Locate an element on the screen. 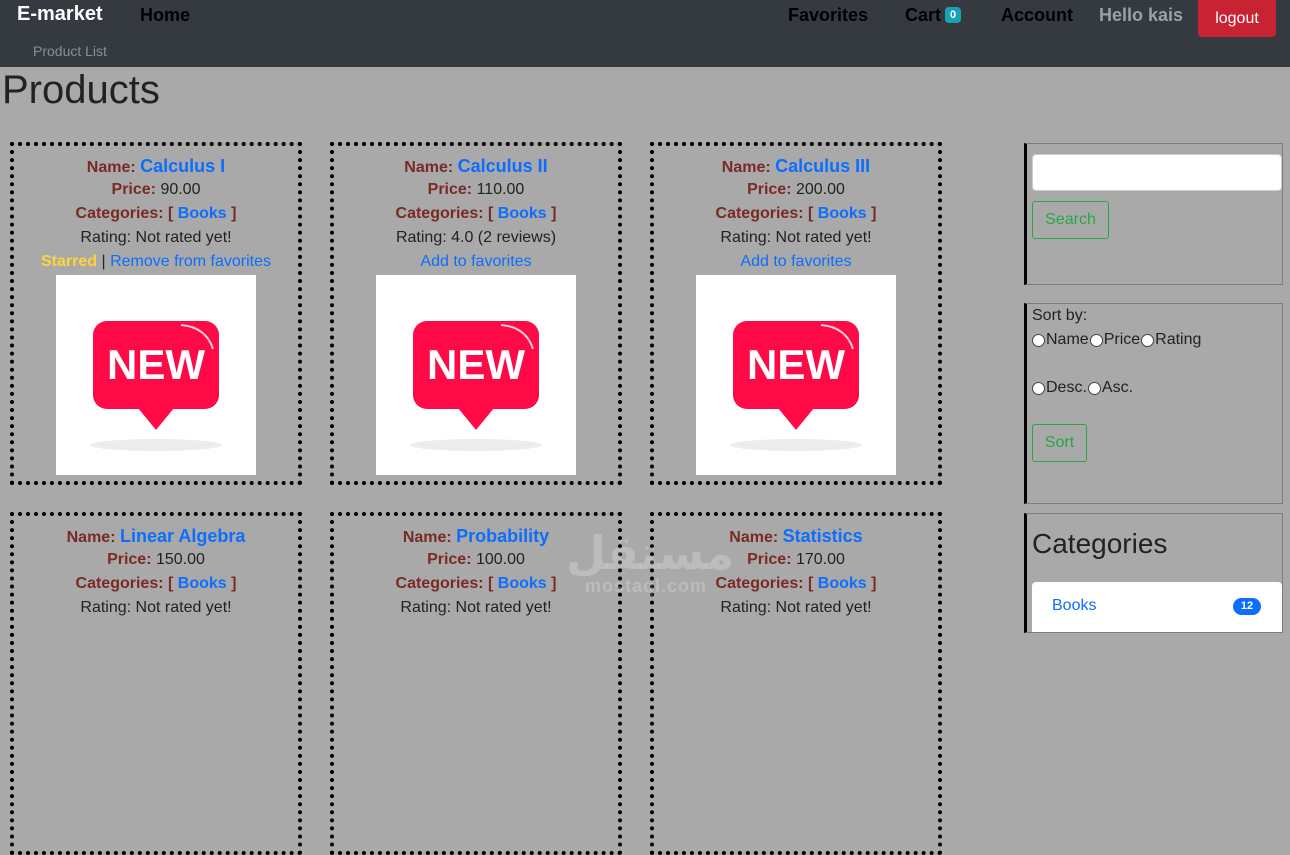  sort-order-group: Desc. Asc. is located at coordinates (1082, 388).